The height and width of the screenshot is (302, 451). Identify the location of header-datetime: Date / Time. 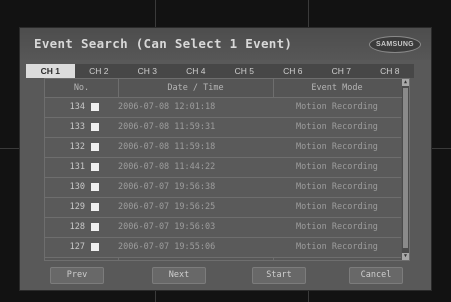
(195, 88).